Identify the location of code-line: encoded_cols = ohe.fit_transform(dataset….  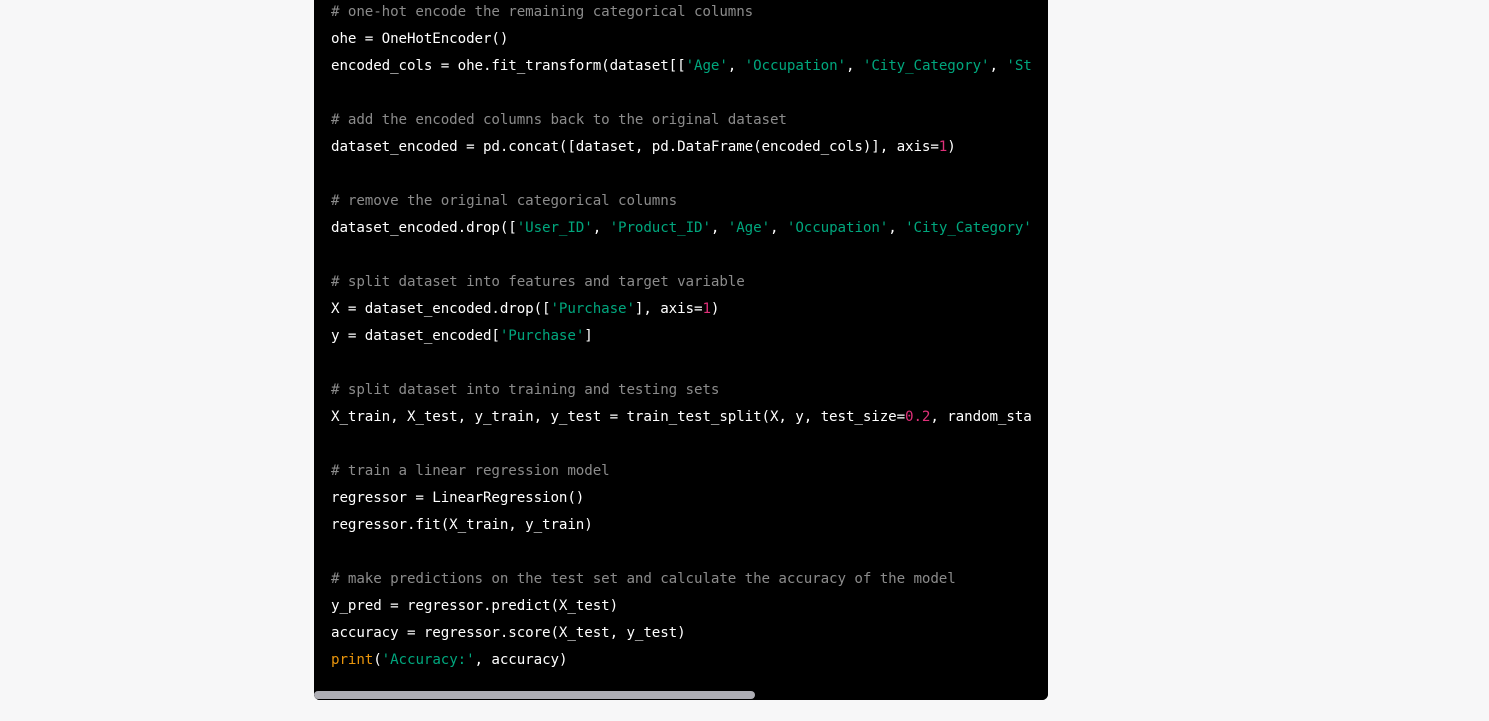
(689, 67).